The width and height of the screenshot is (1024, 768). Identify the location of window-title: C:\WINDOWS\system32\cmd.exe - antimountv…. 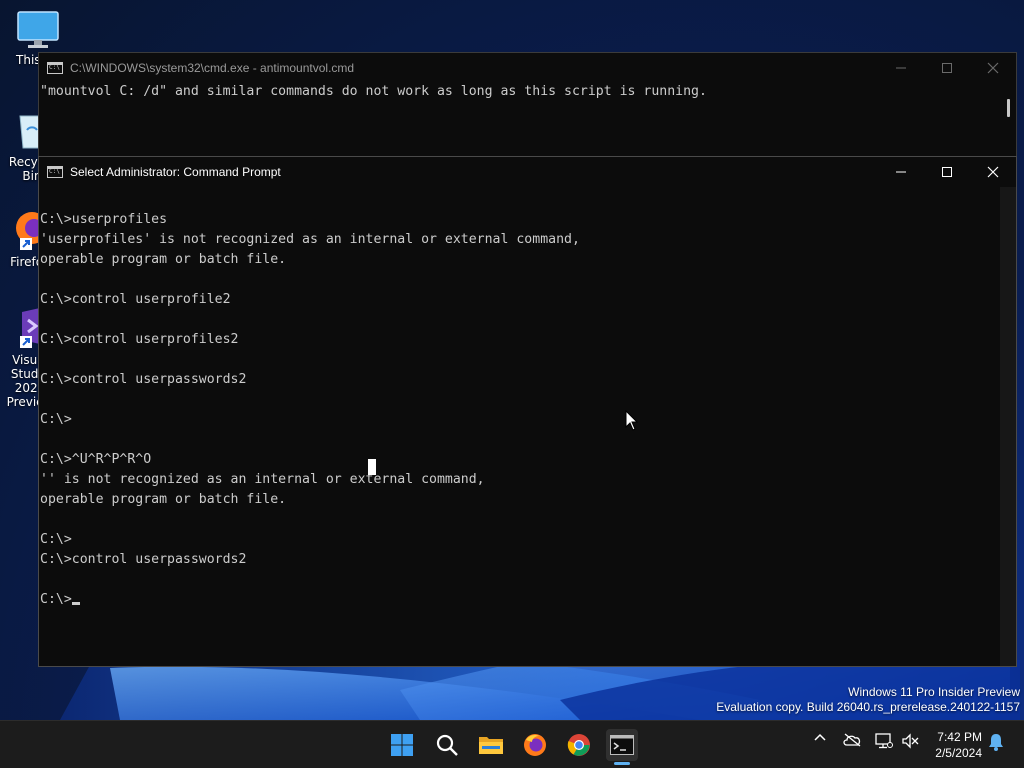
(212, 68).